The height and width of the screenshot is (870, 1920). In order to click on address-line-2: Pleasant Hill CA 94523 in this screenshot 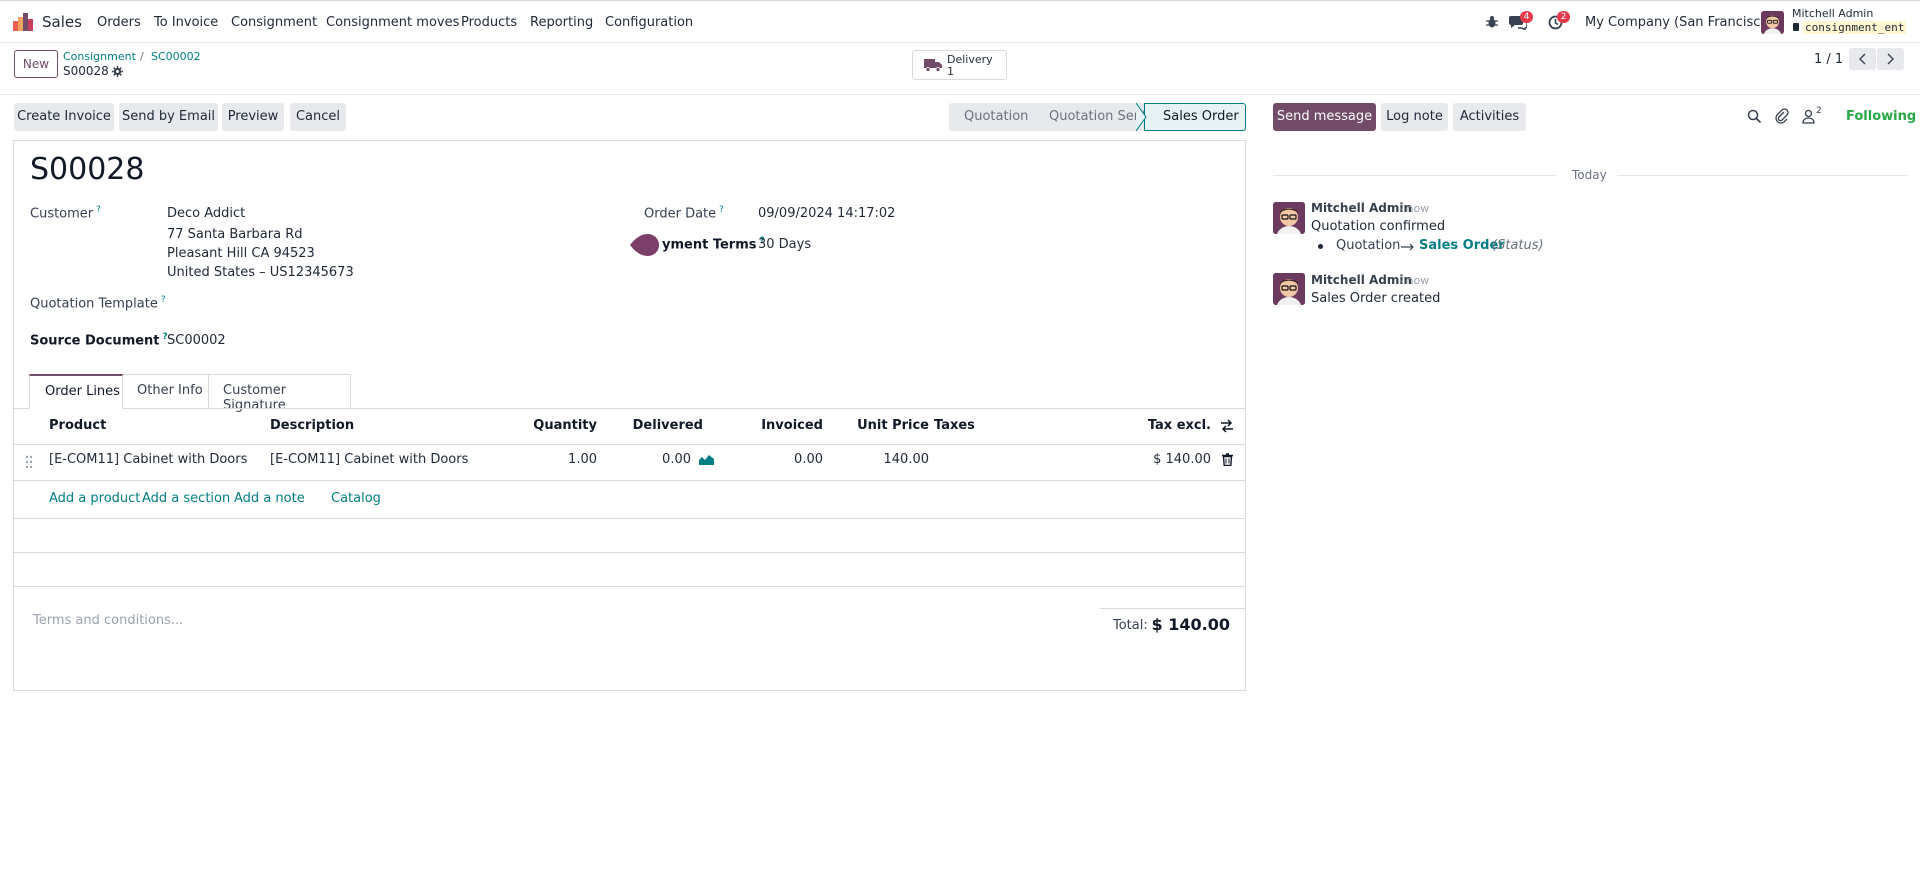, I will do `click(241, 253)`.